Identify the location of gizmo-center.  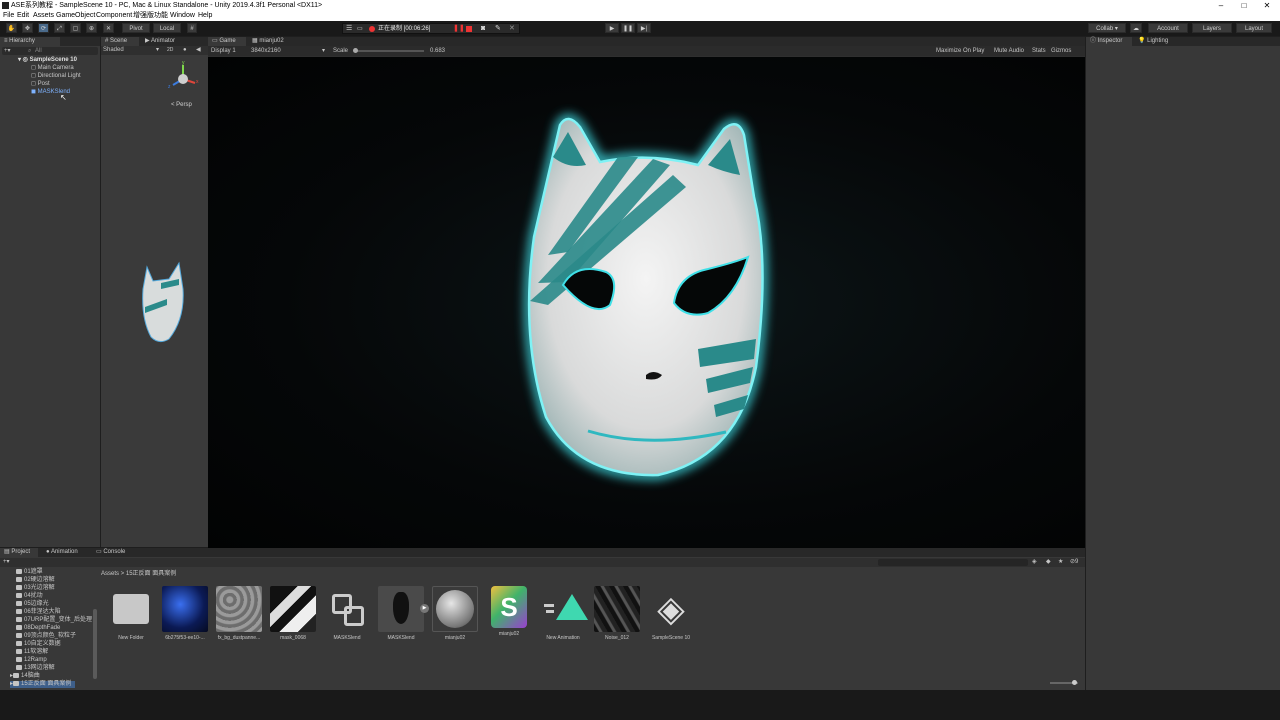
(183, 79).